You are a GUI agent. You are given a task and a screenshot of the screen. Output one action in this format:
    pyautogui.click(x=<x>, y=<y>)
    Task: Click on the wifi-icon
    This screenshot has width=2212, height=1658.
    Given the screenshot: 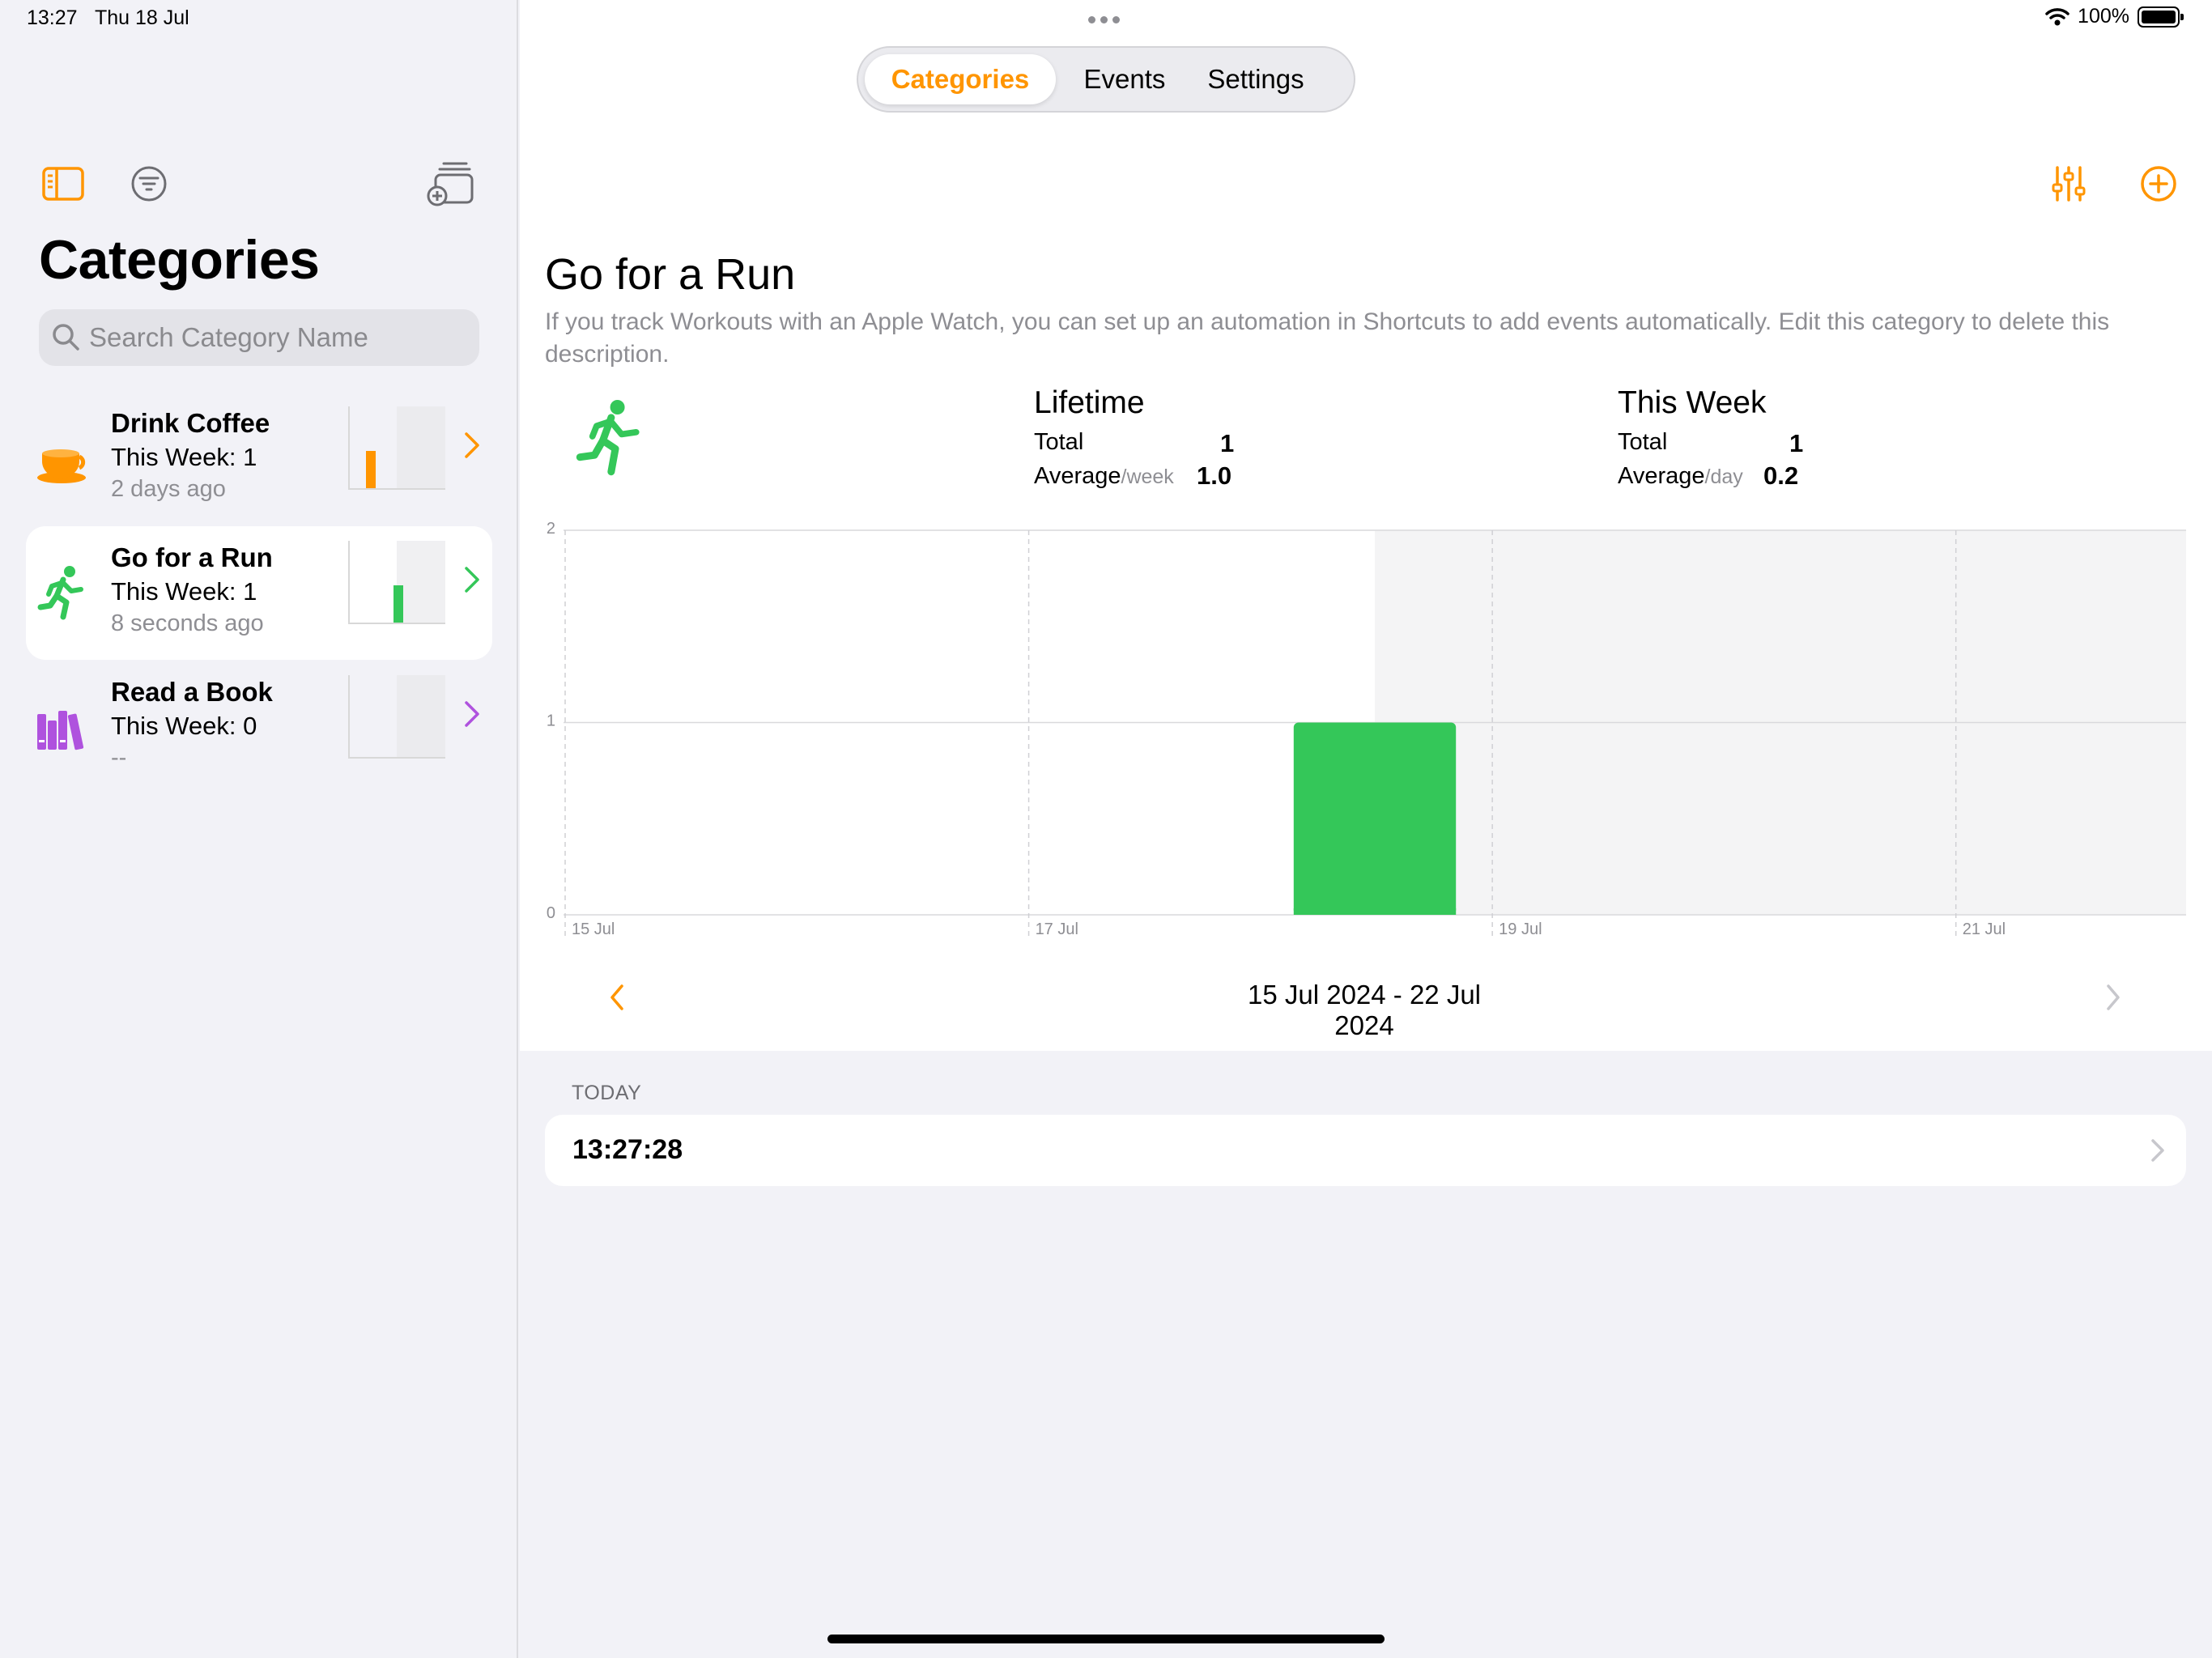 What is the action you would take?
    pyautogui.click(x=2057, y=16)
    